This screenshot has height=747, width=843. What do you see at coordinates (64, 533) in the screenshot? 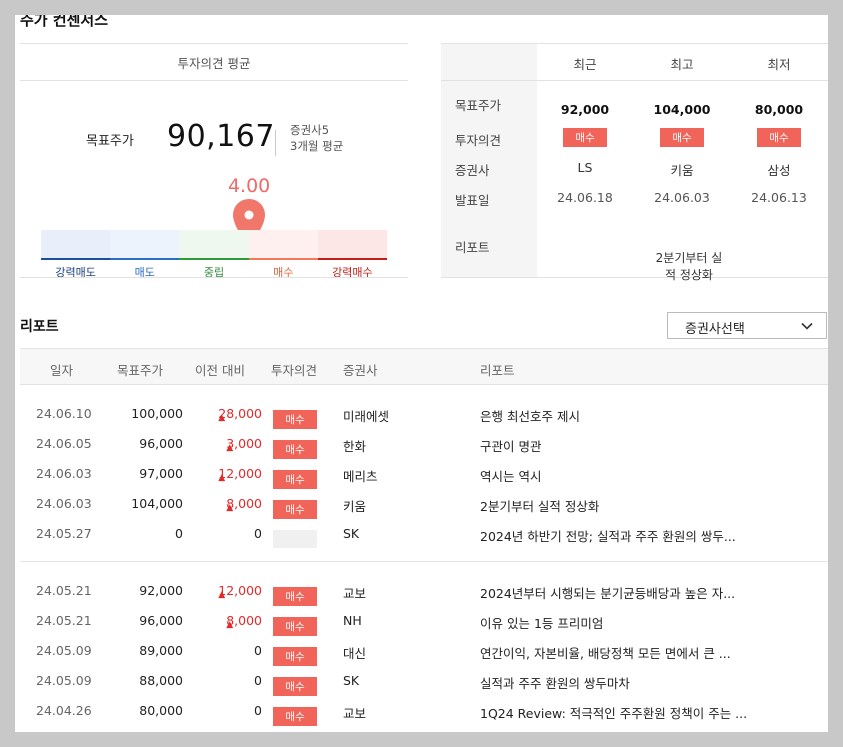
I see `row-date: 24.05.27` at bounding box center [64, 533].